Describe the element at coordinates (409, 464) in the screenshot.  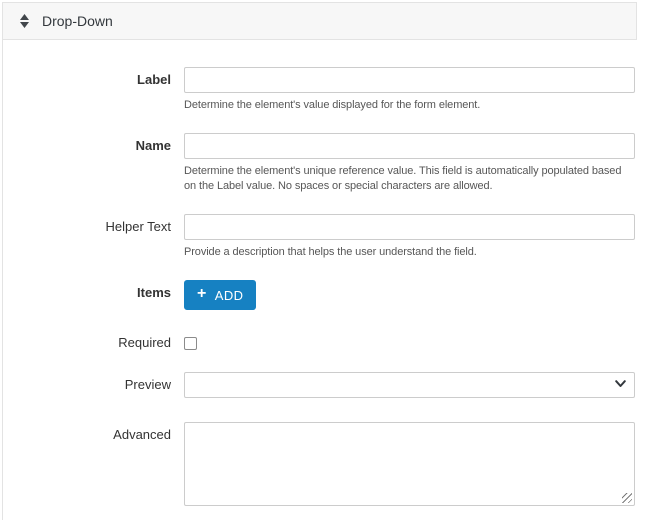
I see `advanced-textarea` at that location.